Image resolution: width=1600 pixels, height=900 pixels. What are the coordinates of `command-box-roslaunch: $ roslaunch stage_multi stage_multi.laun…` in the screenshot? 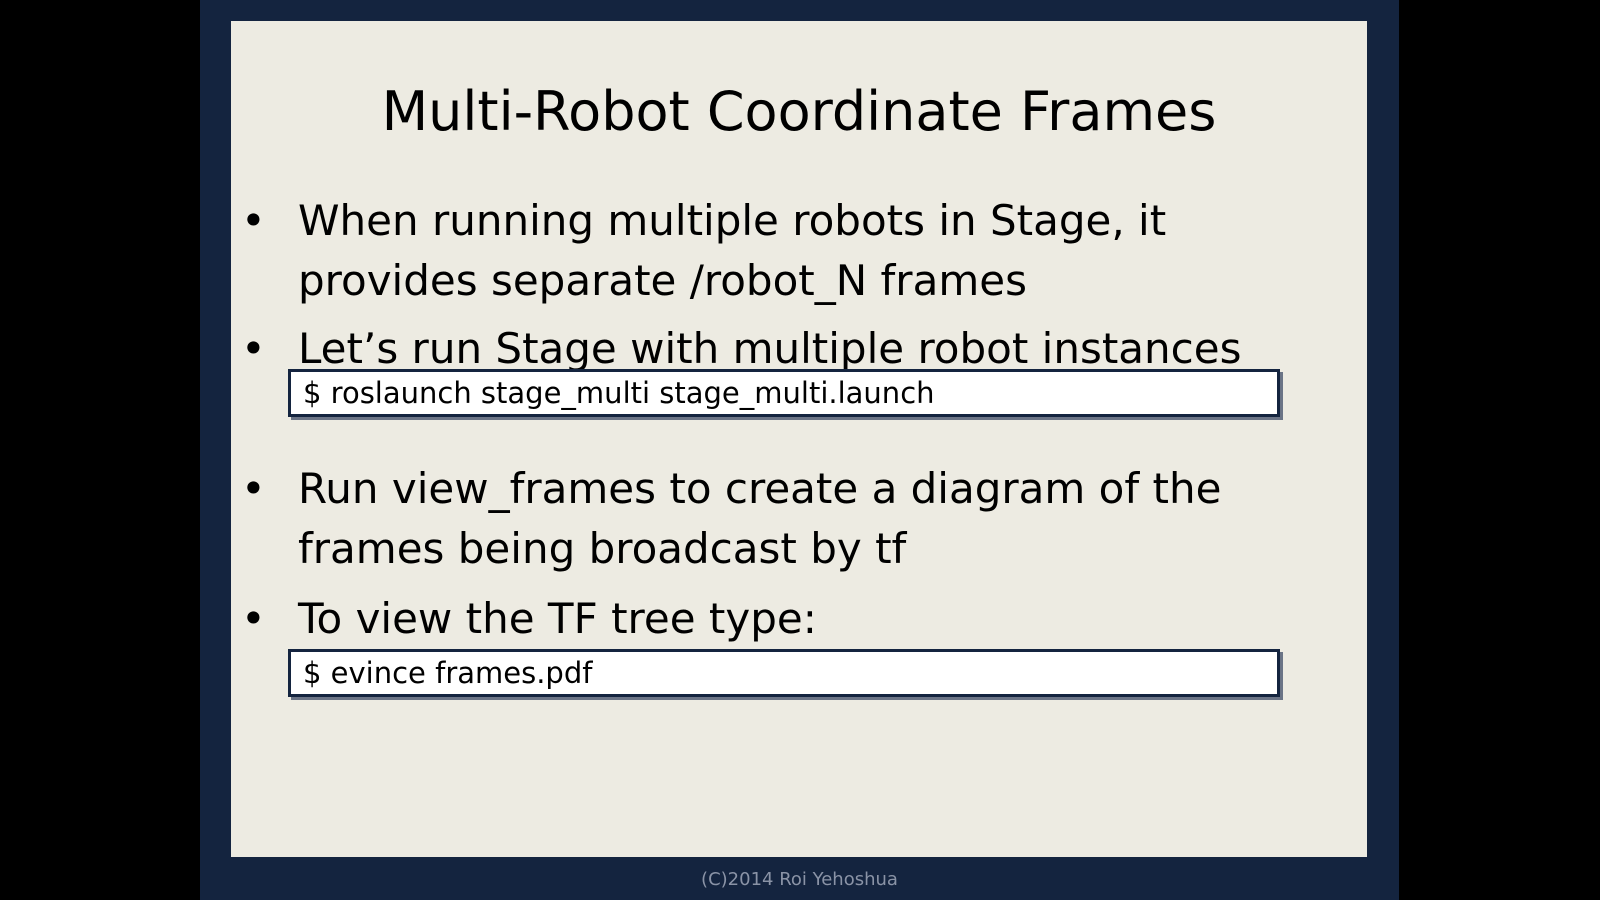 It's located at (784, 393).